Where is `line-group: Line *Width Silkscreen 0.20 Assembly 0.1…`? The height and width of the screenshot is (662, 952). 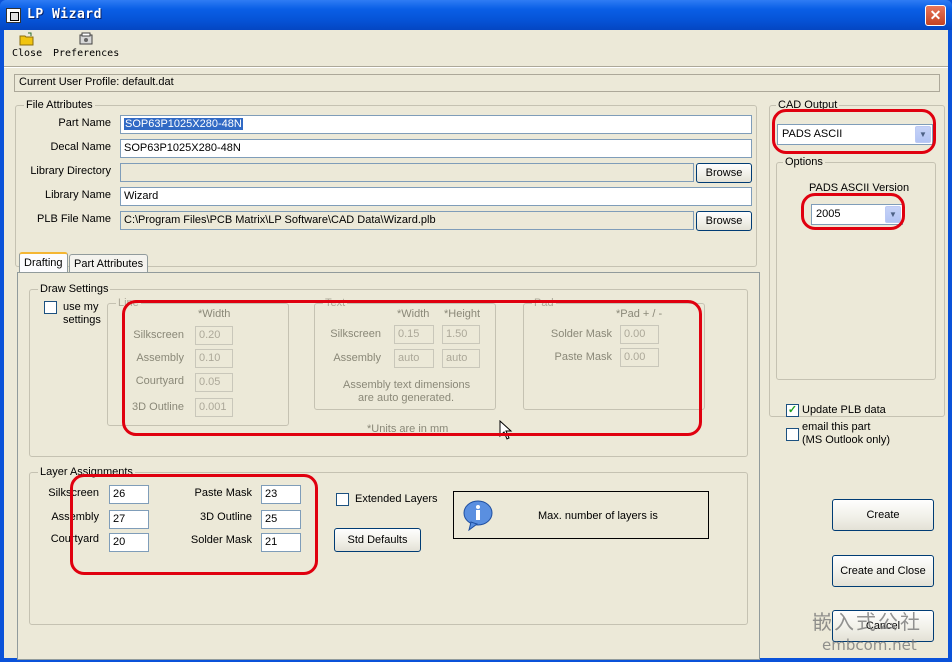
line-group: Line *Width Silkscreen 0.20 Assembly 0.1… is located at coordinates (198, 361).